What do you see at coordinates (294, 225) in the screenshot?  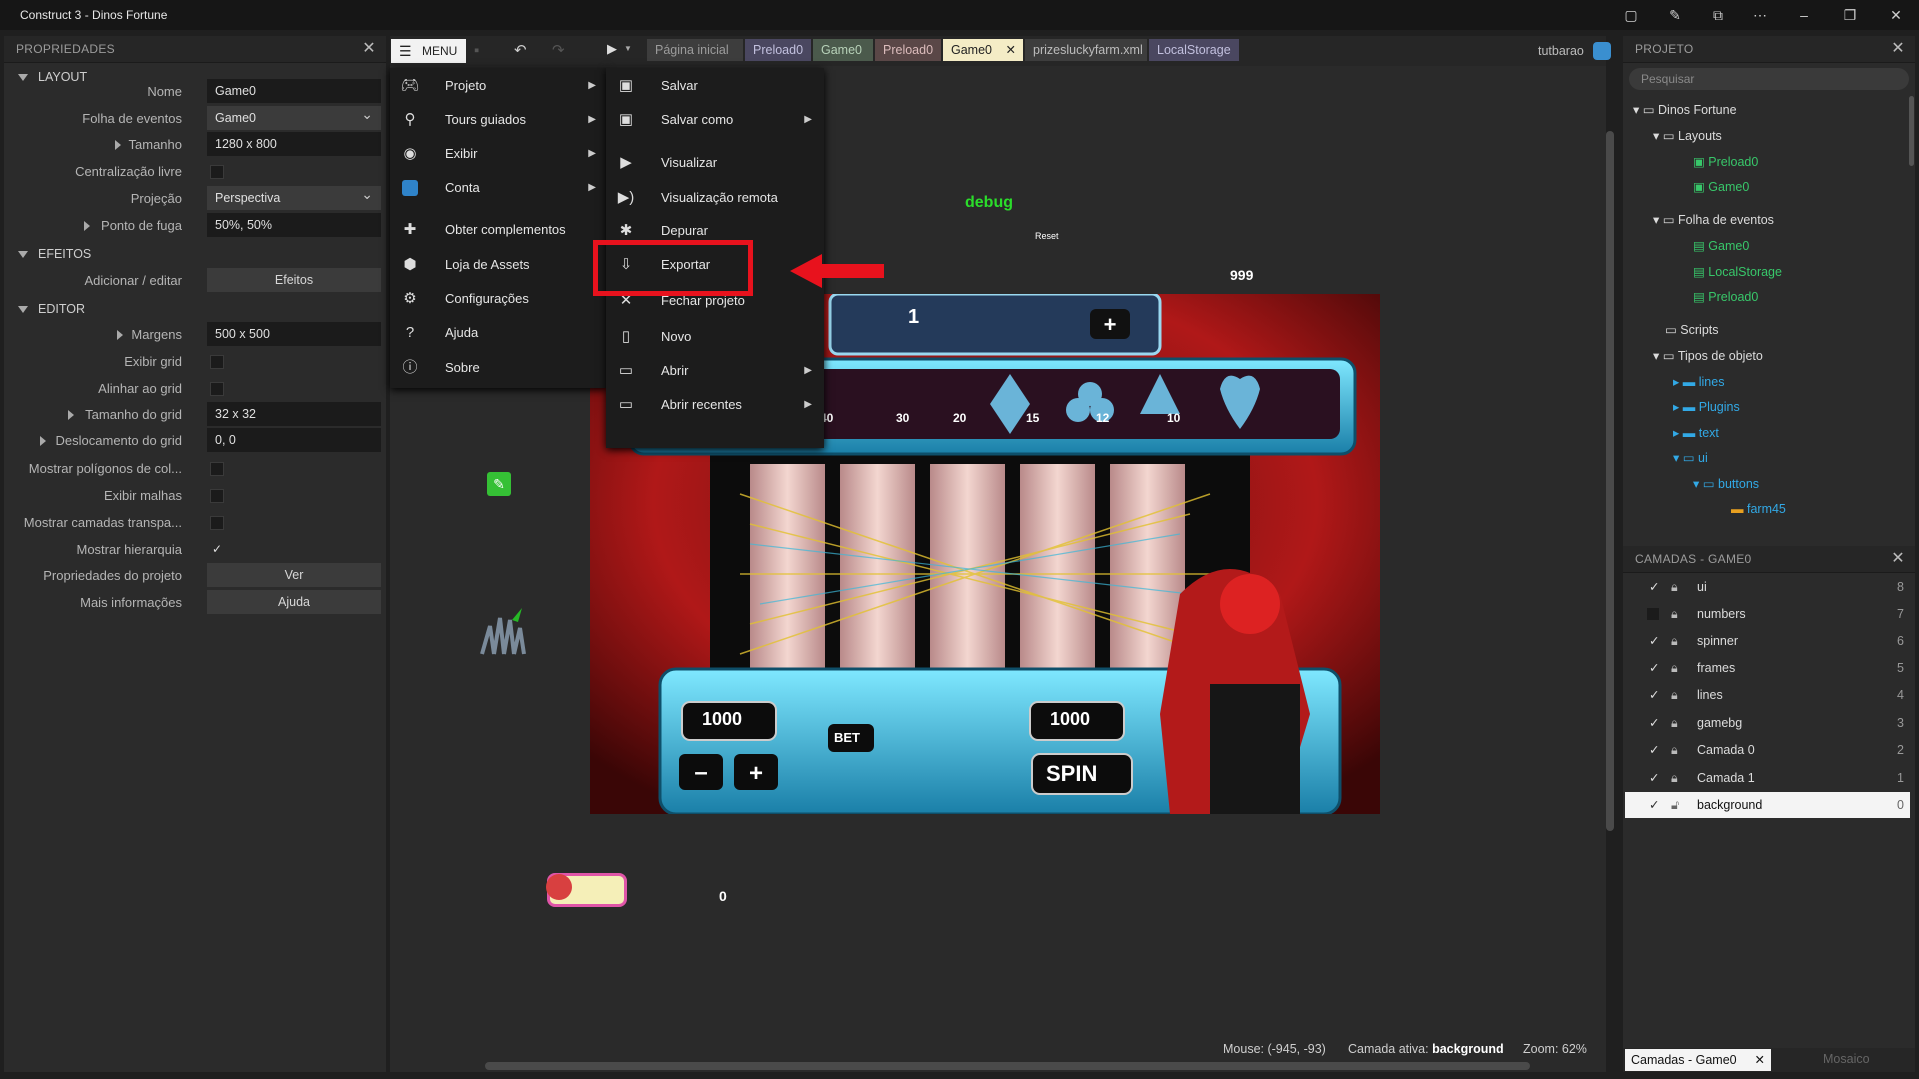 I see `prop-vanishing-field: 50%, 50%` at bounding box center [294, 225].